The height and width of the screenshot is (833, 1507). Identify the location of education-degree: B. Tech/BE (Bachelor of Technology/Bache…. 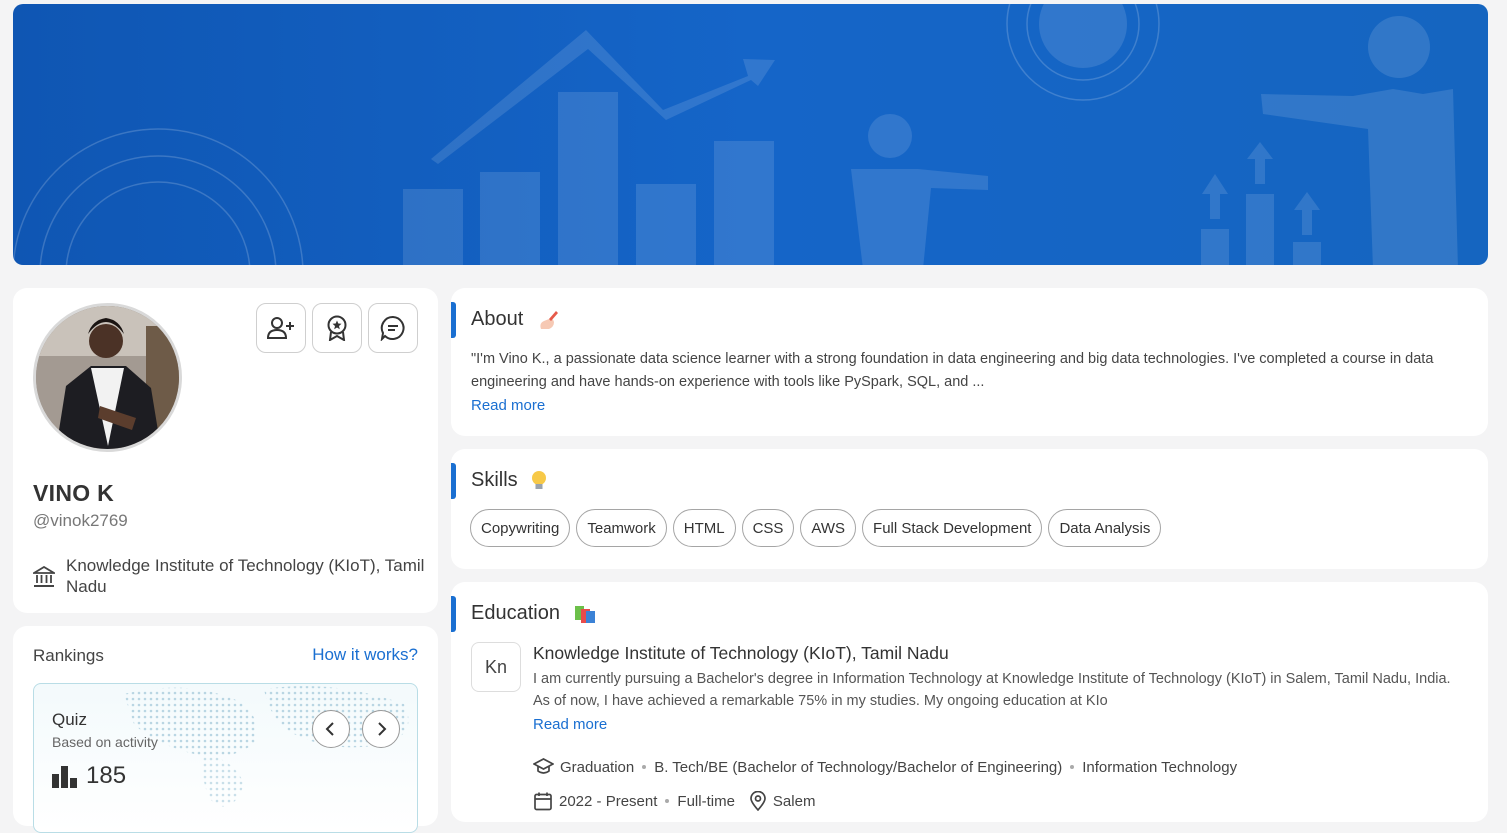
(858, 767).